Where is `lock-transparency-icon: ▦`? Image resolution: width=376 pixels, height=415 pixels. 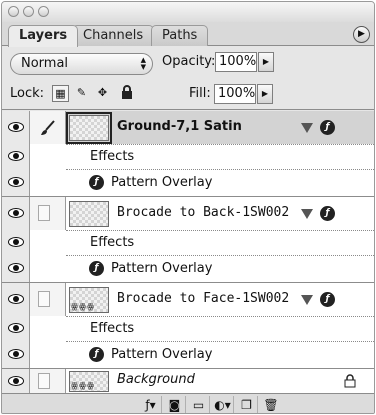 lock-transparency-icon: ▦ is located at coordinates (60, 93).